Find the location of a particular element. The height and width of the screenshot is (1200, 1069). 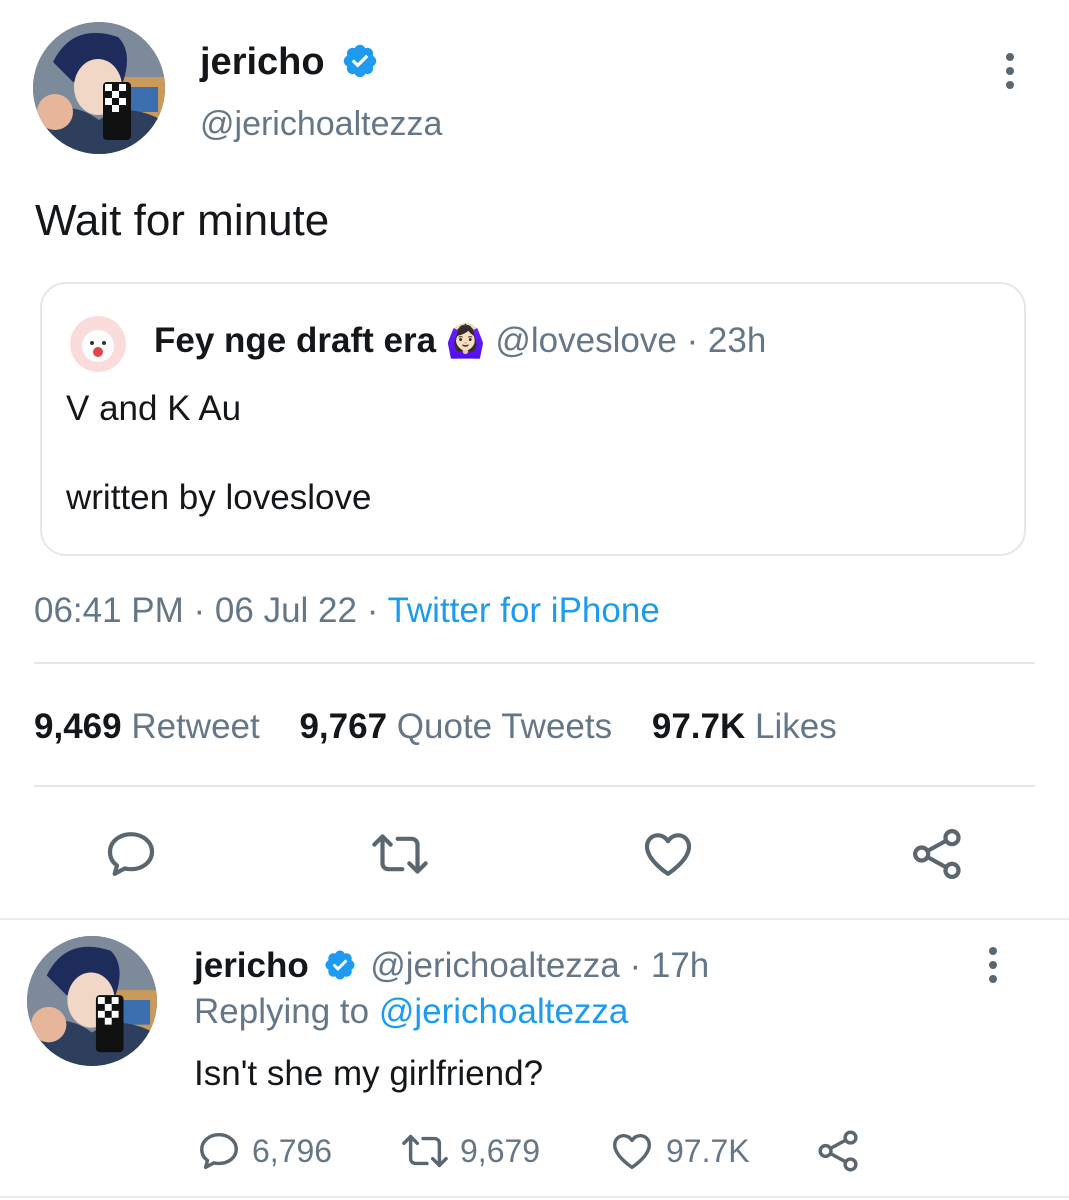

reply-like-button: 97.7K is located at coordinates (679, 1151).